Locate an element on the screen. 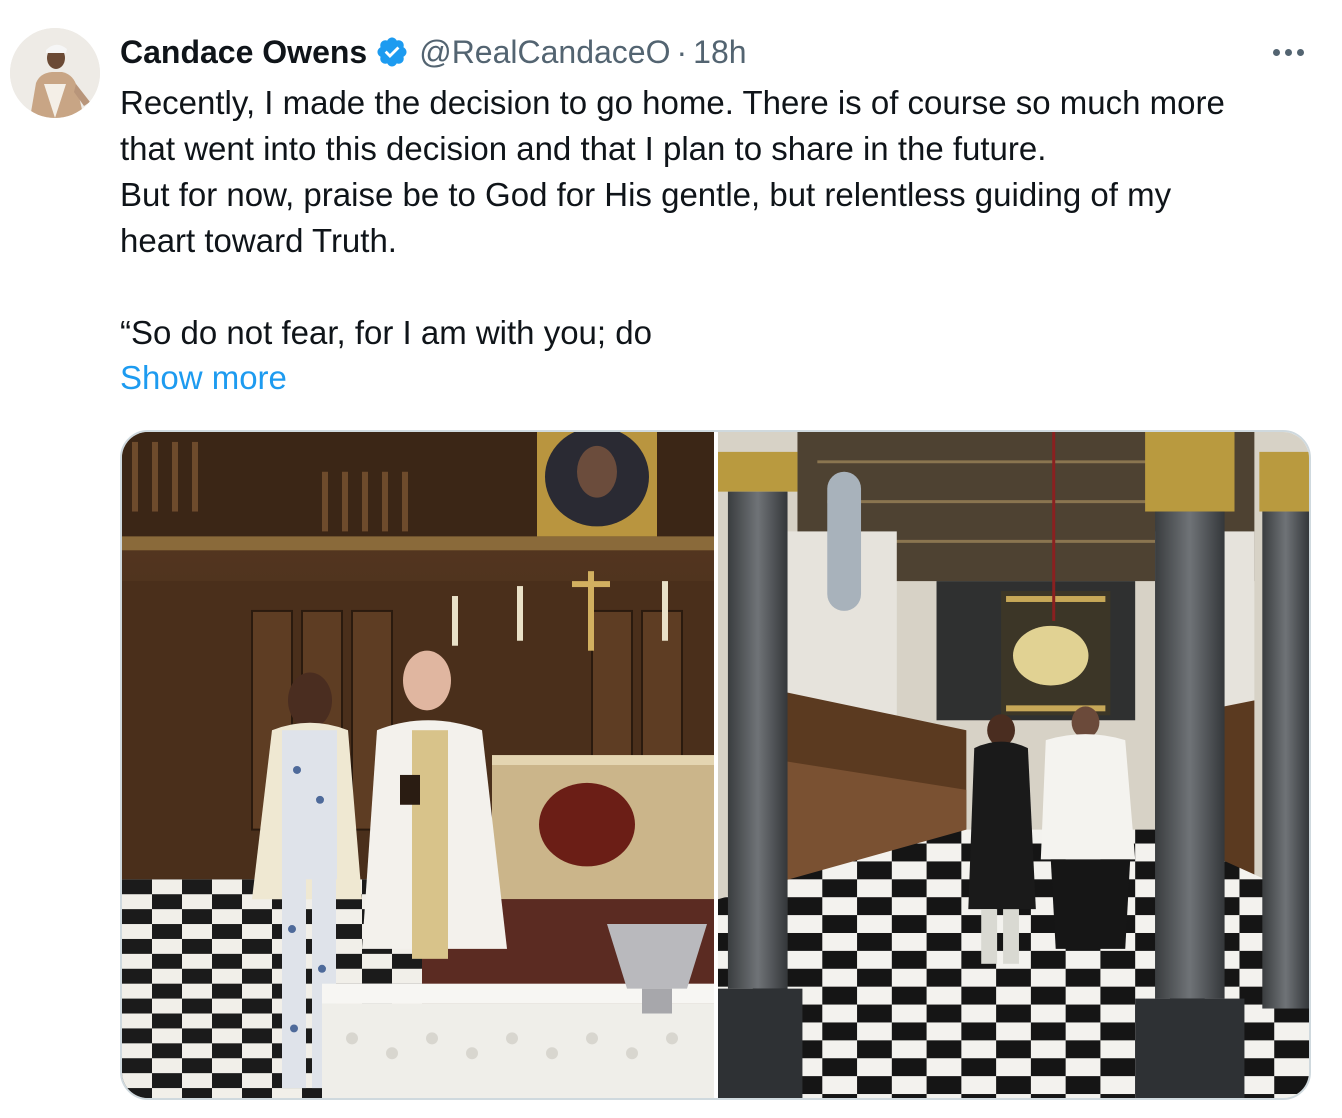 This screenshot has width=1342, height=1118. tweet-header: Candace Owens @RealCandaceO · 18h is located at coordinates (433, 52).